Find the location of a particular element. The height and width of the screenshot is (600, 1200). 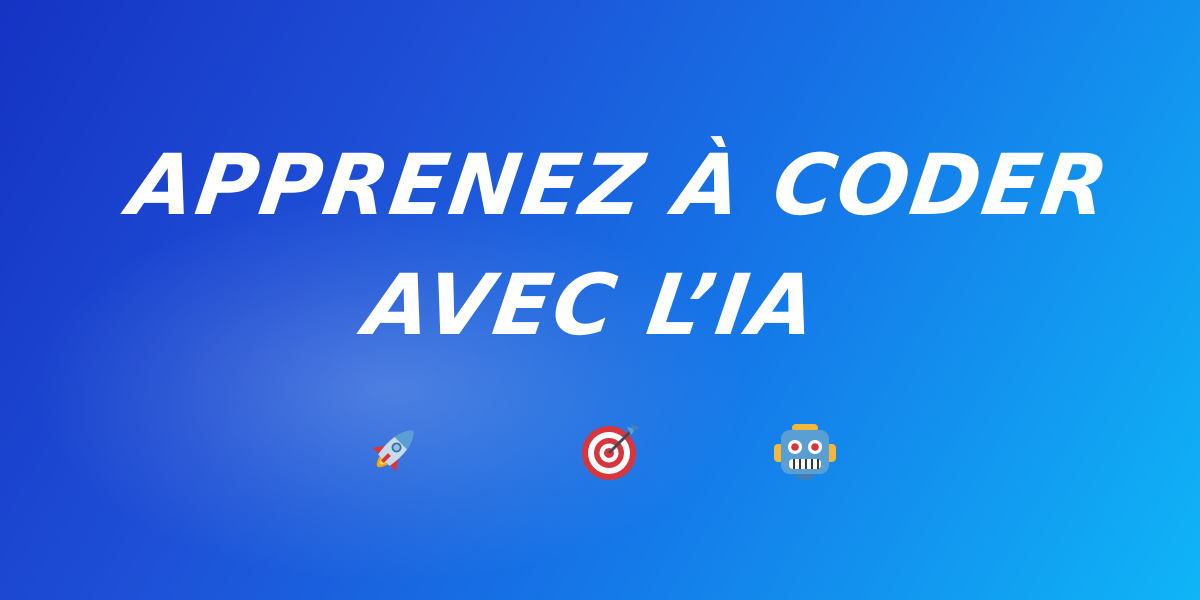

emoji-row is located at coordinates (600, 453).